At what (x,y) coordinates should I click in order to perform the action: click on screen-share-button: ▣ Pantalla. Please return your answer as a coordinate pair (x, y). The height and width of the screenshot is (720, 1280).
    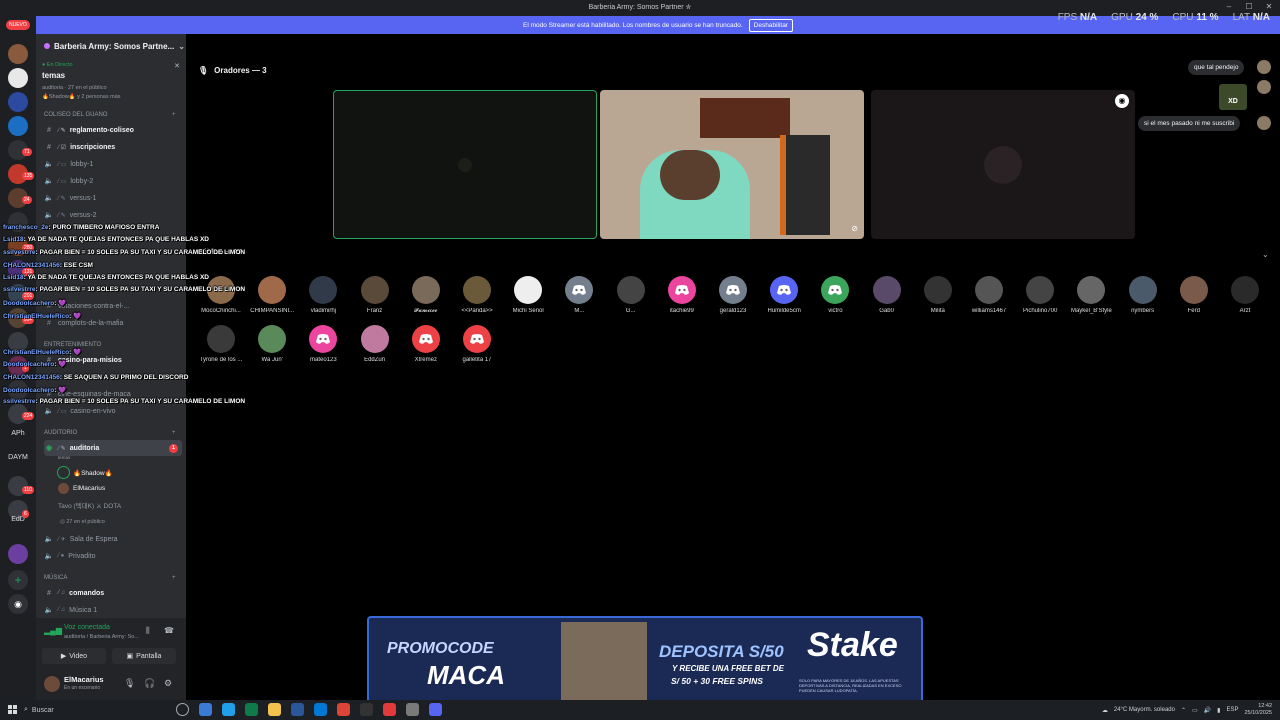
    Looking at the image, I should click on (144, 656).